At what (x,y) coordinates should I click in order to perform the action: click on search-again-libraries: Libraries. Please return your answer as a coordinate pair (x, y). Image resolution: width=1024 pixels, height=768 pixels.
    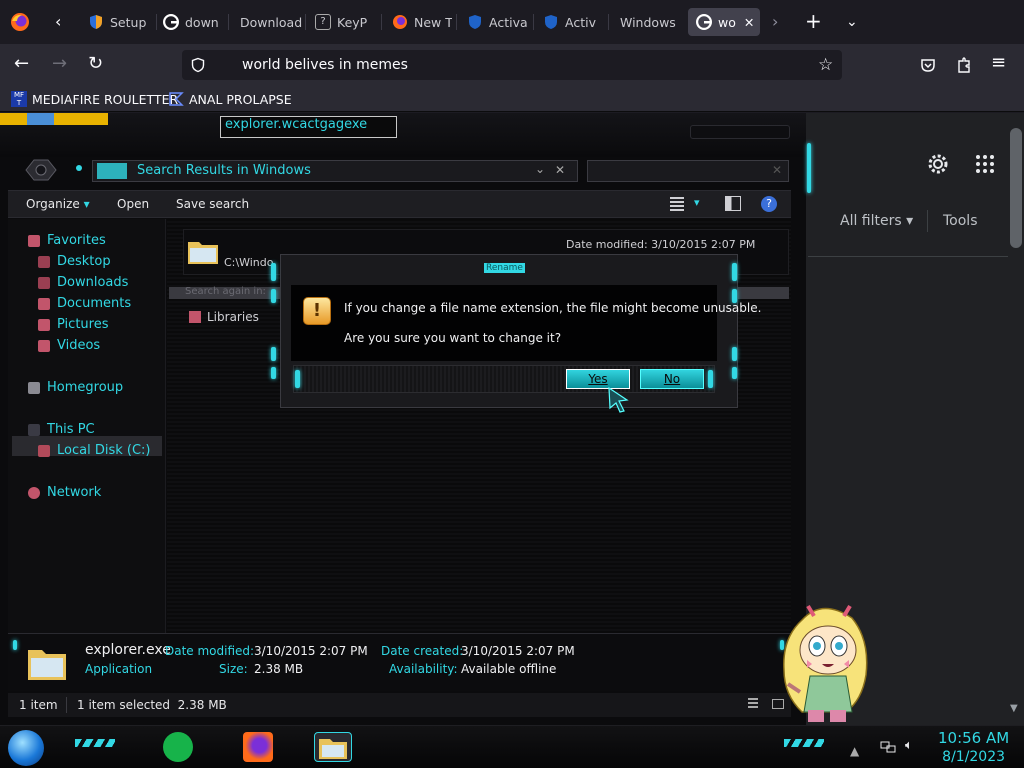
    Looking at the image, I should click on (224, 317).